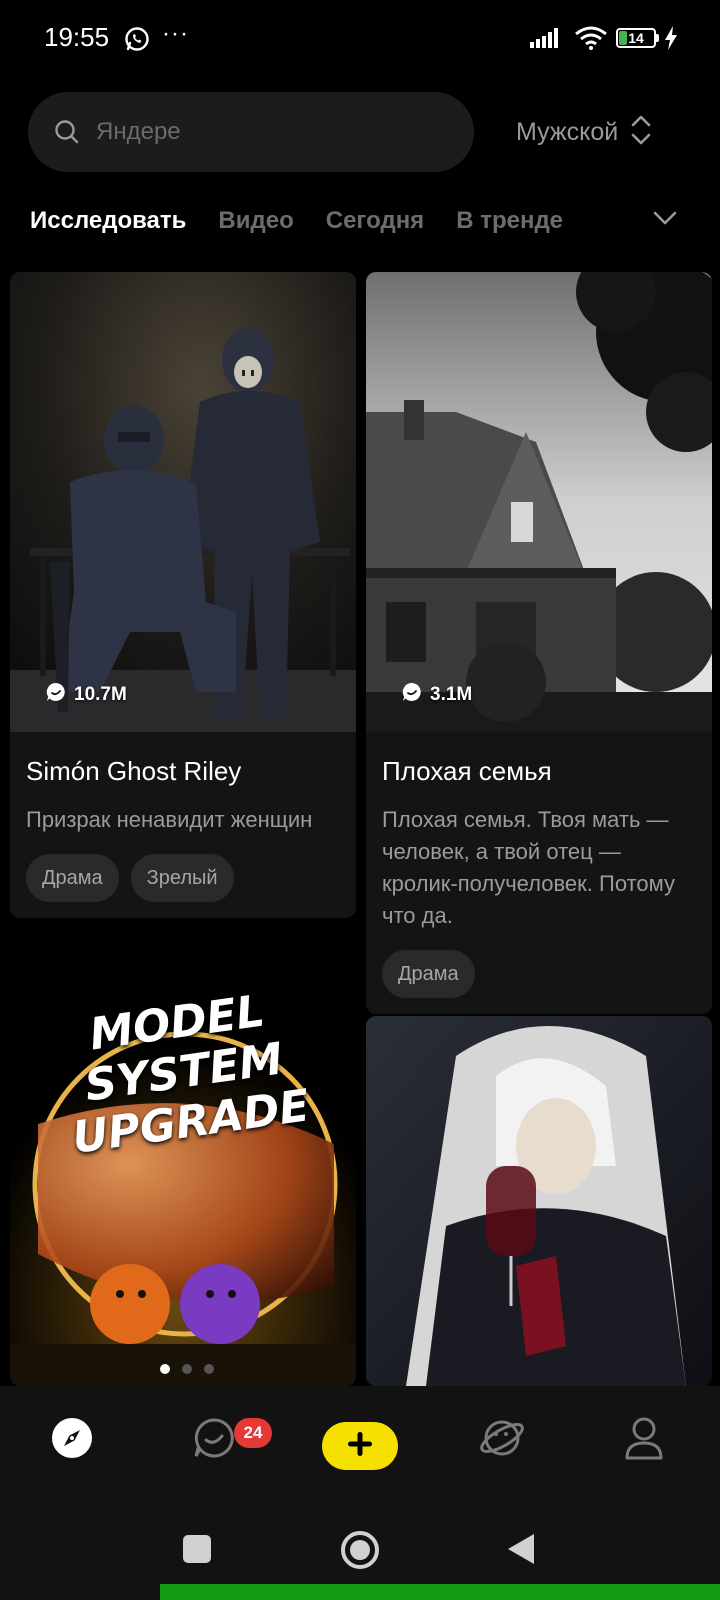 The height and width of the screenshot is (1600, 720). Describe the element at coordinates (134, 771) in the screenshot. I see `card-title: Simón Ghost Riley` at that location.